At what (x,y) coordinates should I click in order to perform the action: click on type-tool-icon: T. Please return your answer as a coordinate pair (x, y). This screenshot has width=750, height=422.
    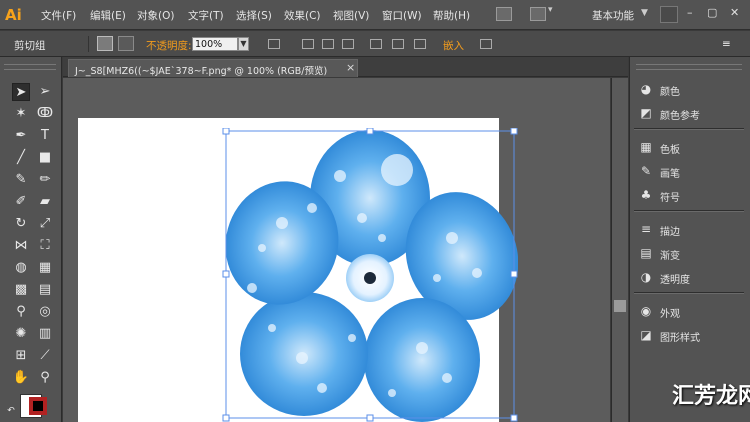
    Looking at the image, I should click on (45, 136).